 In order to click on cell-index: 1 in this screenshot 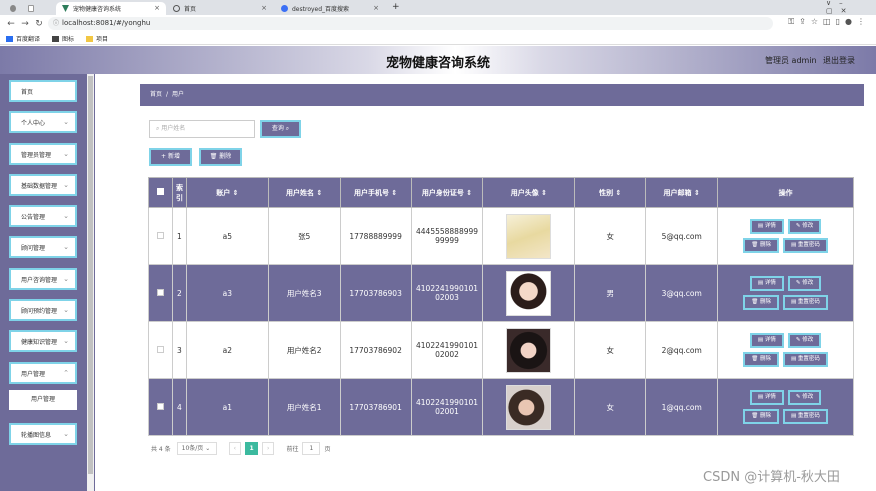, I will do `click(179, 236)`.